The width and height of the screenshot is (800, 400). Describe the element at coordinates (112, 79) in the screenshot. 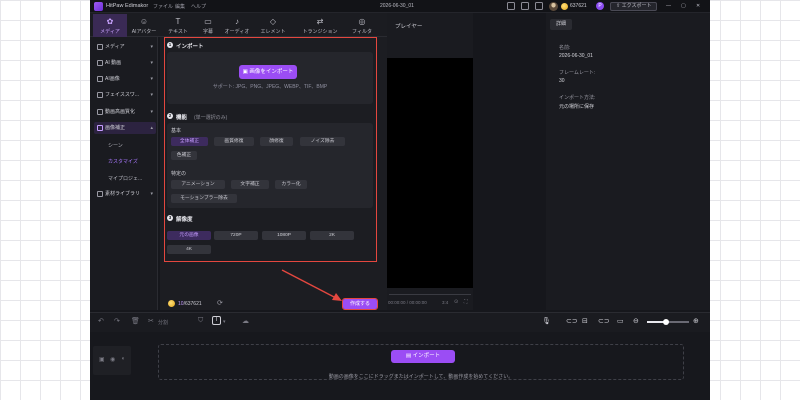

I see `sidebar-item-label: AI画像` at that location.